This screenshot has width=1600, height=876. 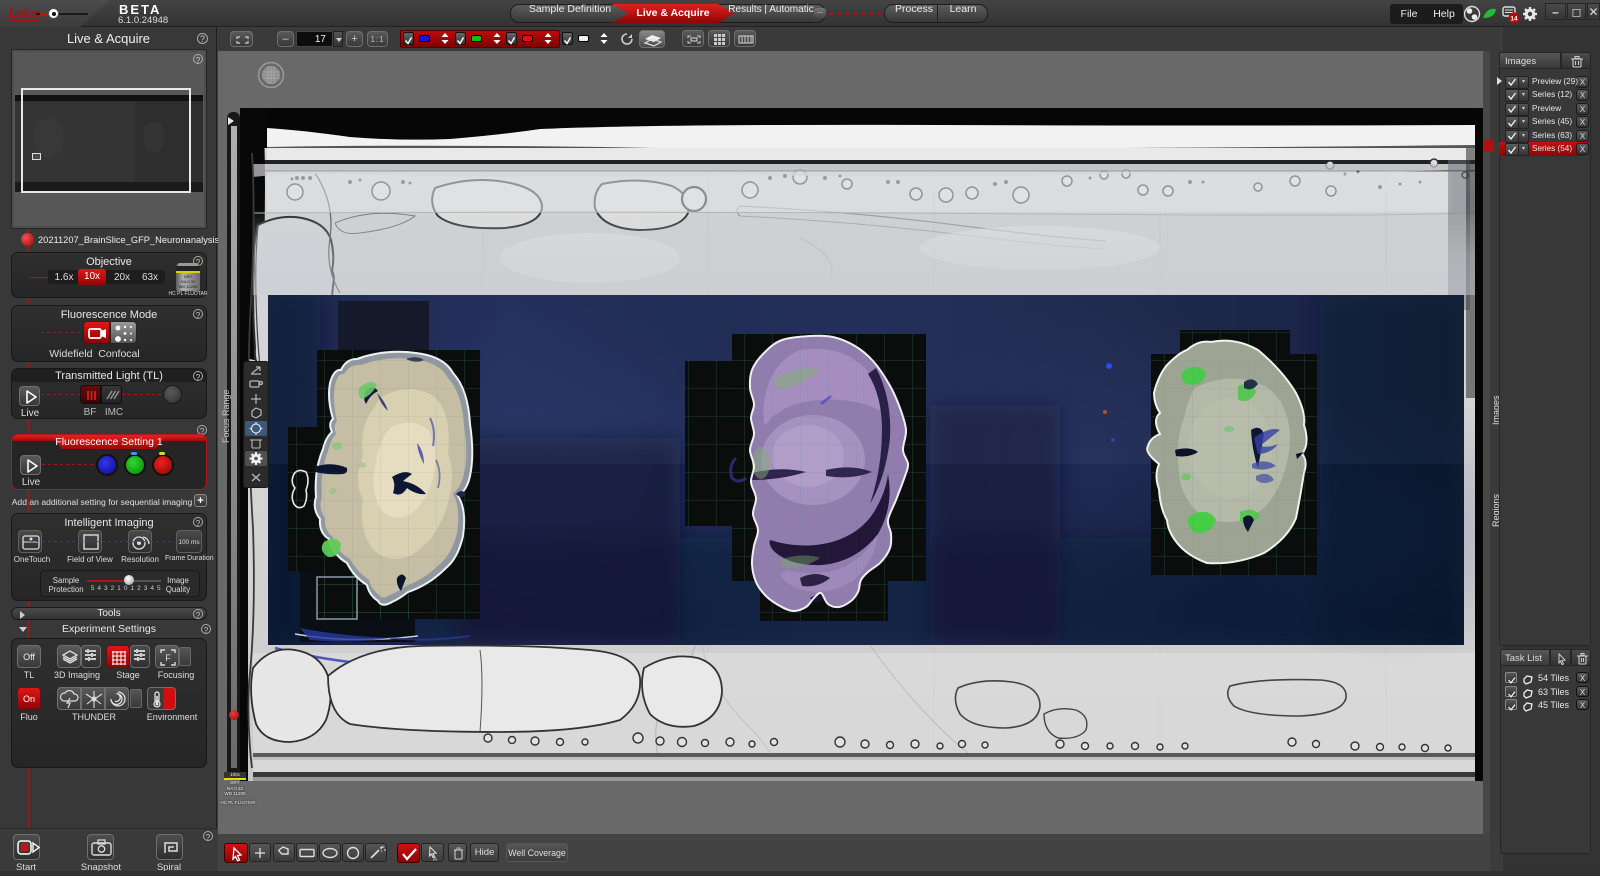 What do you see at coordinates (168, 658) in the screenshot?
I see `svg-text: F` at bounding box center [168, 658].